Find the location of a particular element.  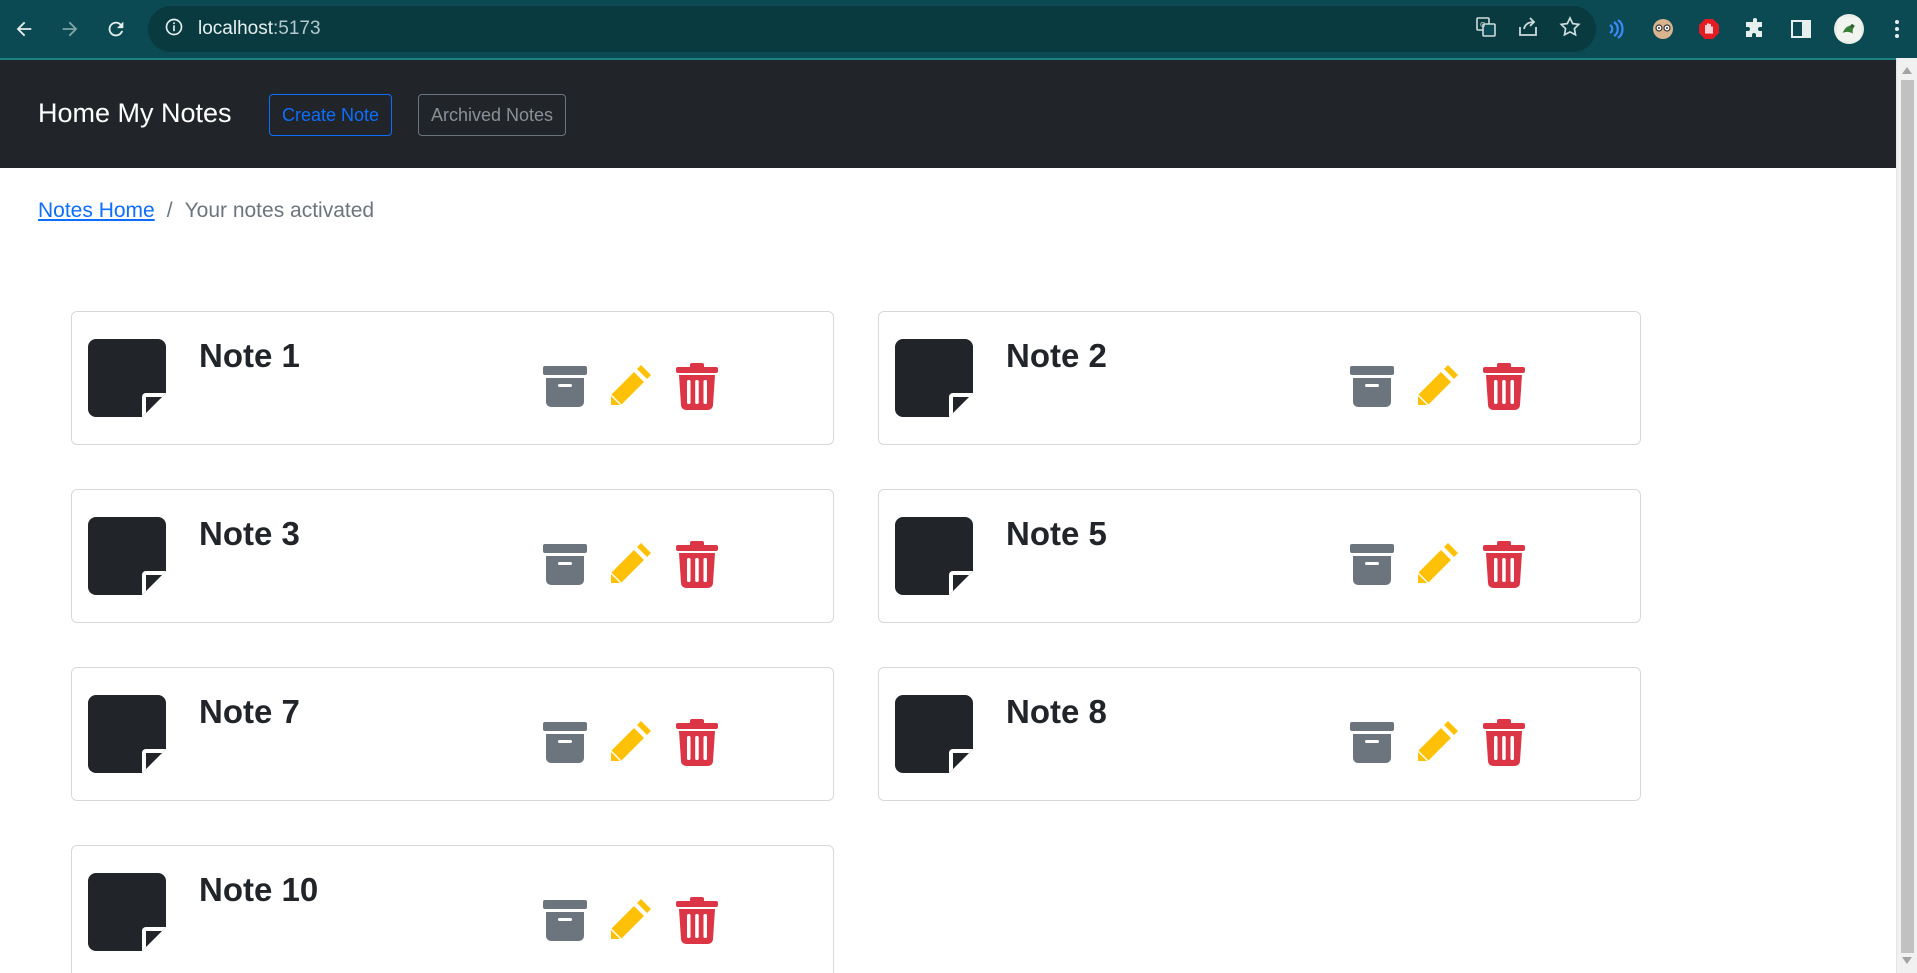

create-note-button: Create Note is located at coordinates (331, 115).